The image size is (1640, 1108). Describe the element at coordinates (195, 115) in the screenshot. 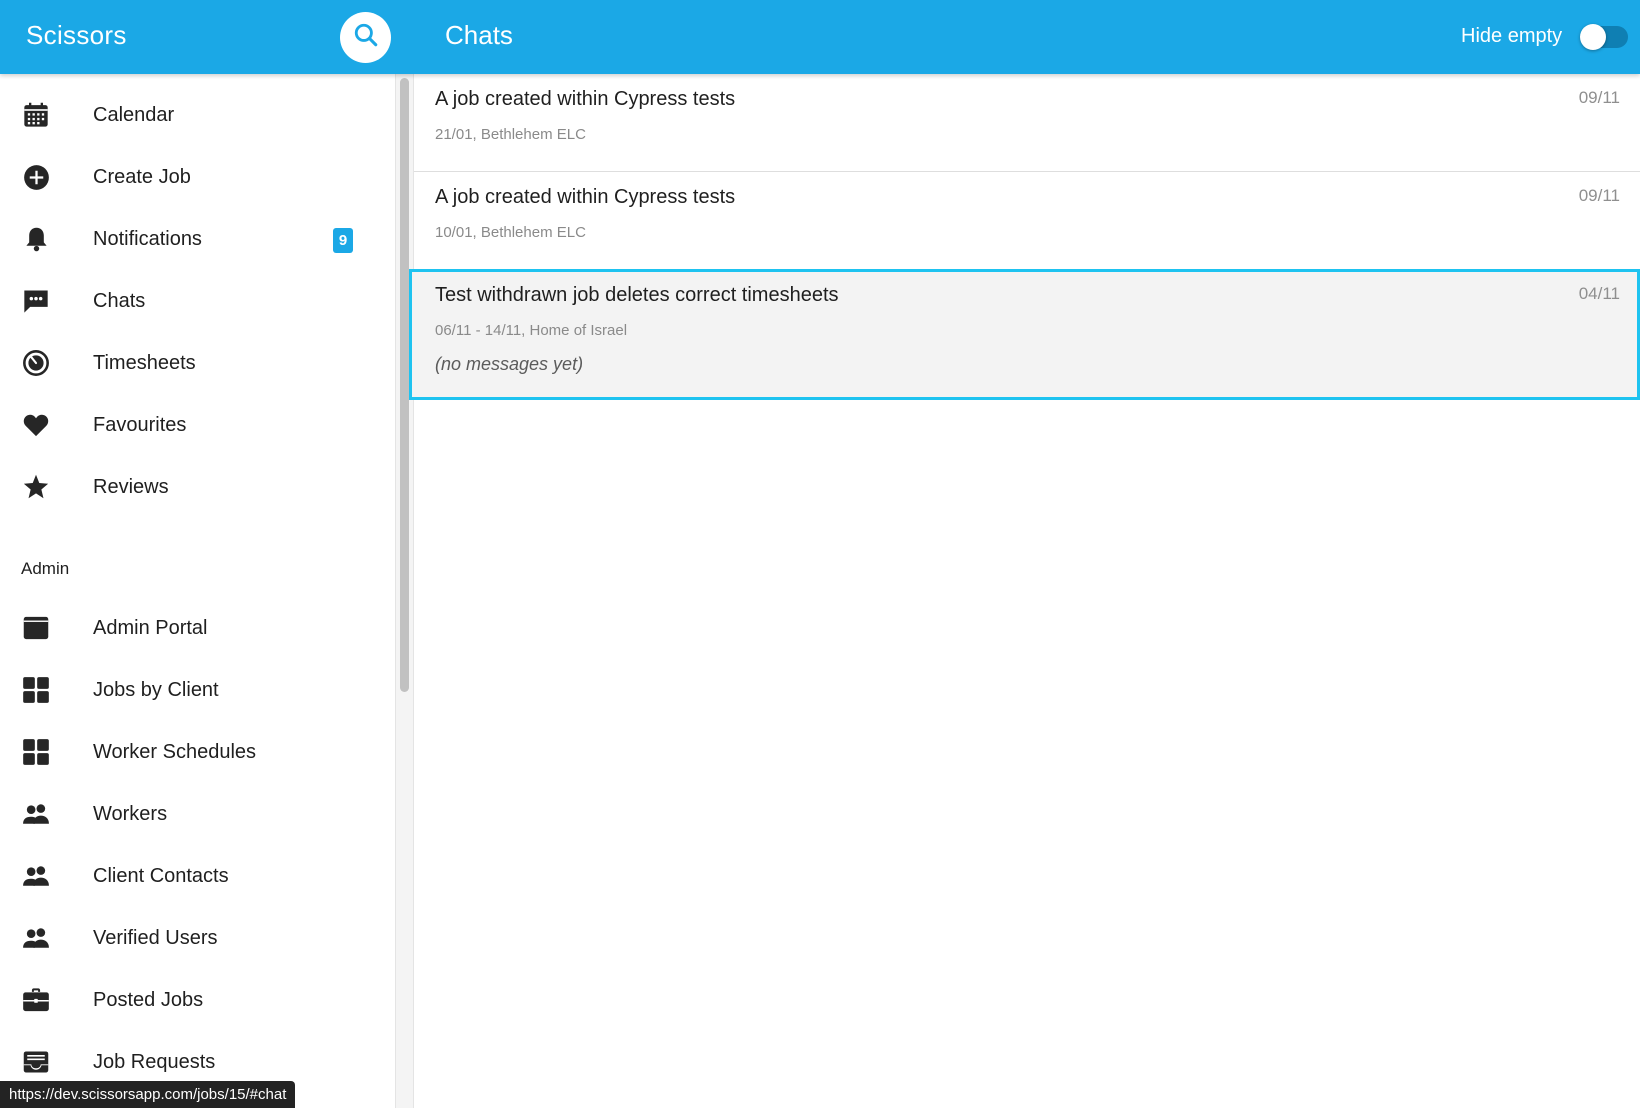

I see `sidebar-item-calendar: Calendar` at that location.